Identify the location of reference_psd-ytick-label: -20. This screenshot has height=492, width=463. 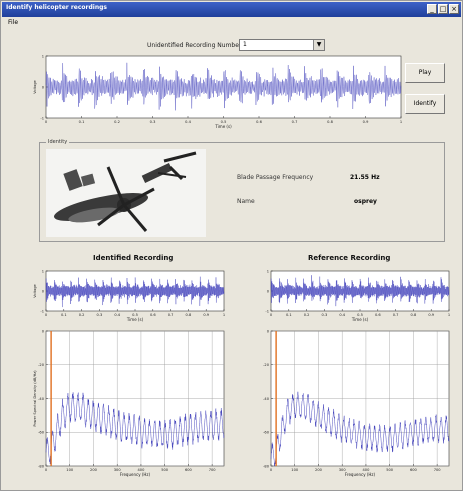
(266, 365).